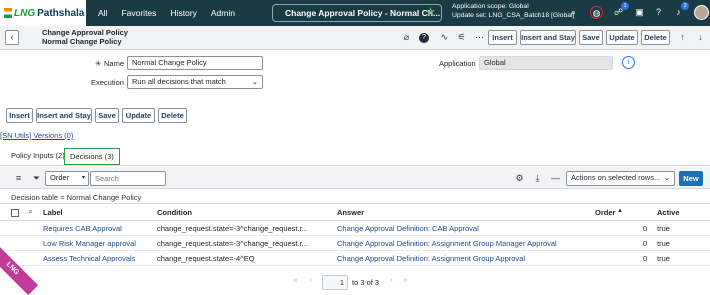  What do you see at coordinates (366, 282) in the screenshot?
I see `pager-text: to 3 of 3` at bounding box center [366, 282].